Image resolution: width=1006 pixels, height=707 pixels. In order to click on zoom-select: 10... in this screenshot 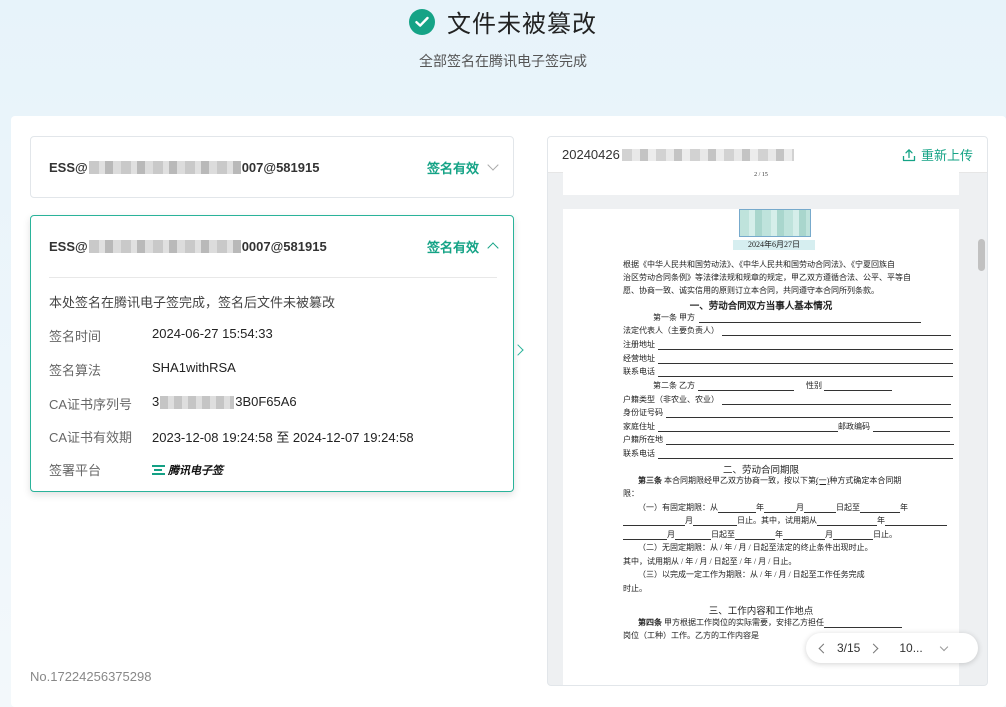, I will do `click(910, 648)`.